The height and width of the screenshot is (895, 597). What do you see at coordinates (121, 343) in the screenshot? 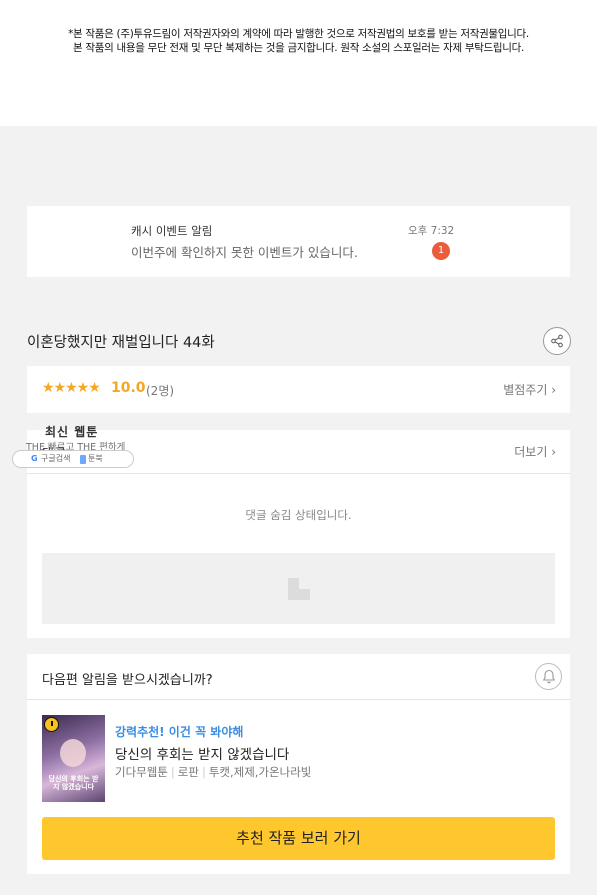
I see `episode-title: 이혼당했지만 재벌입니다 44화` at bounding box center [121, 343].